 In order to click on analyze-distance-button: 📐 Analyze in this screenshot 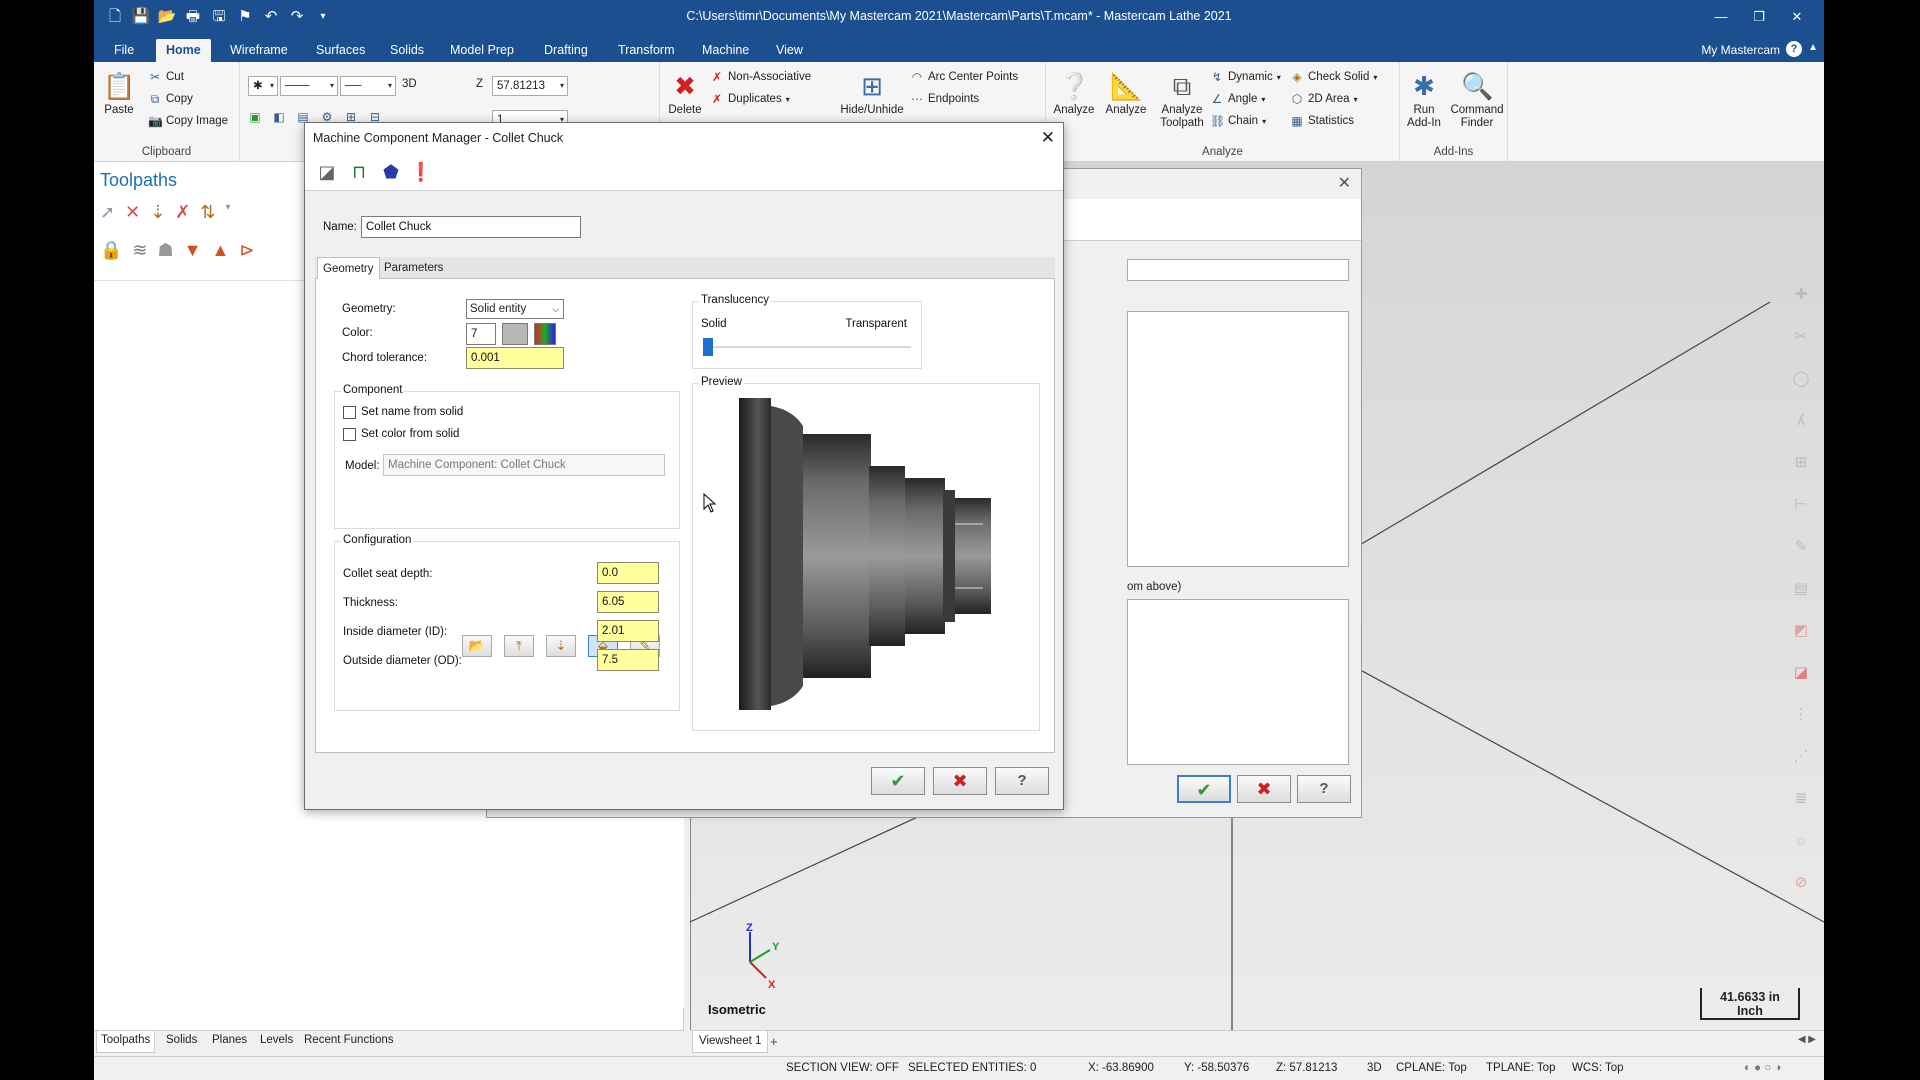, I will do `click(1126, 93)`.